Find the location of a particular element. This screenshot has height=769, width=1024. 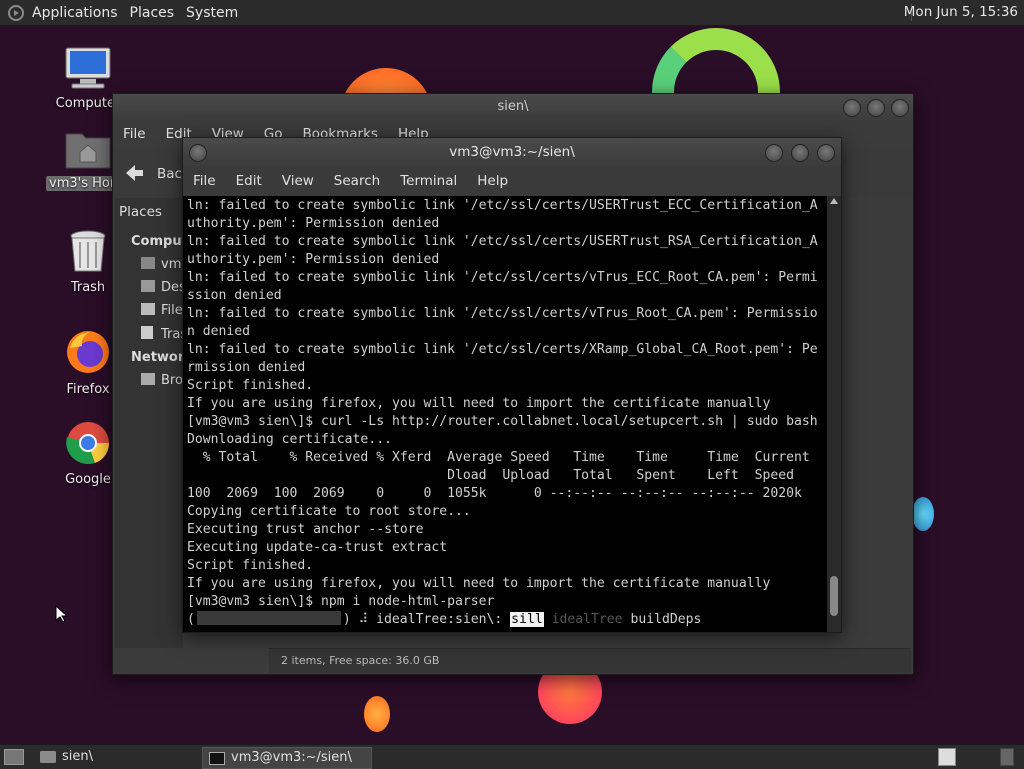

terminal-titlebar: vm3@vm3:~/sien\ is located at coordinates (512, 152).